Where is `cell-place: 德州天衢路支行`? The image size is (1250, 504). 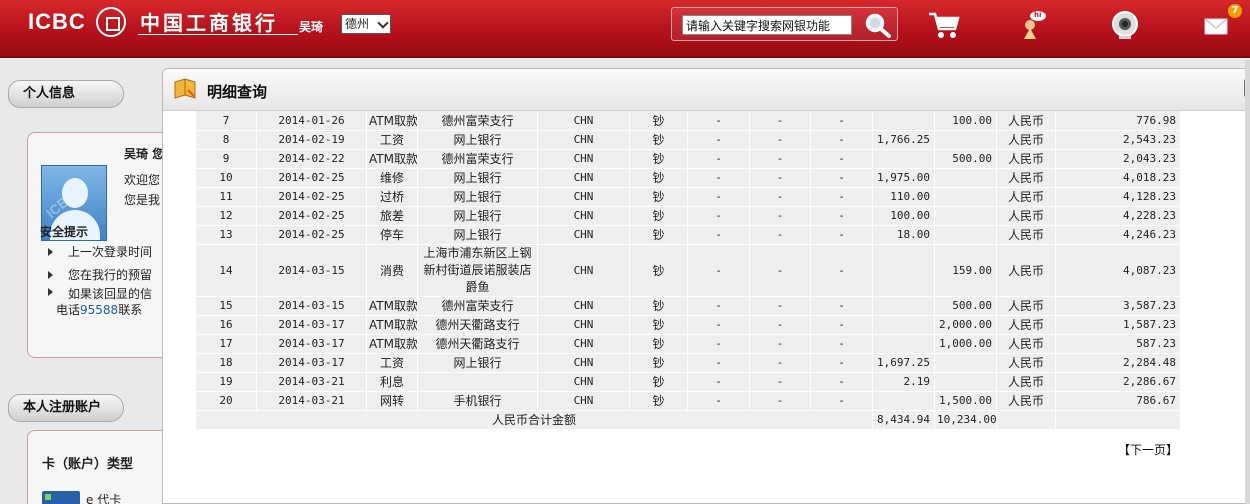 cell-place: 德州天衢路支行 is located at coordinates (477, 344).